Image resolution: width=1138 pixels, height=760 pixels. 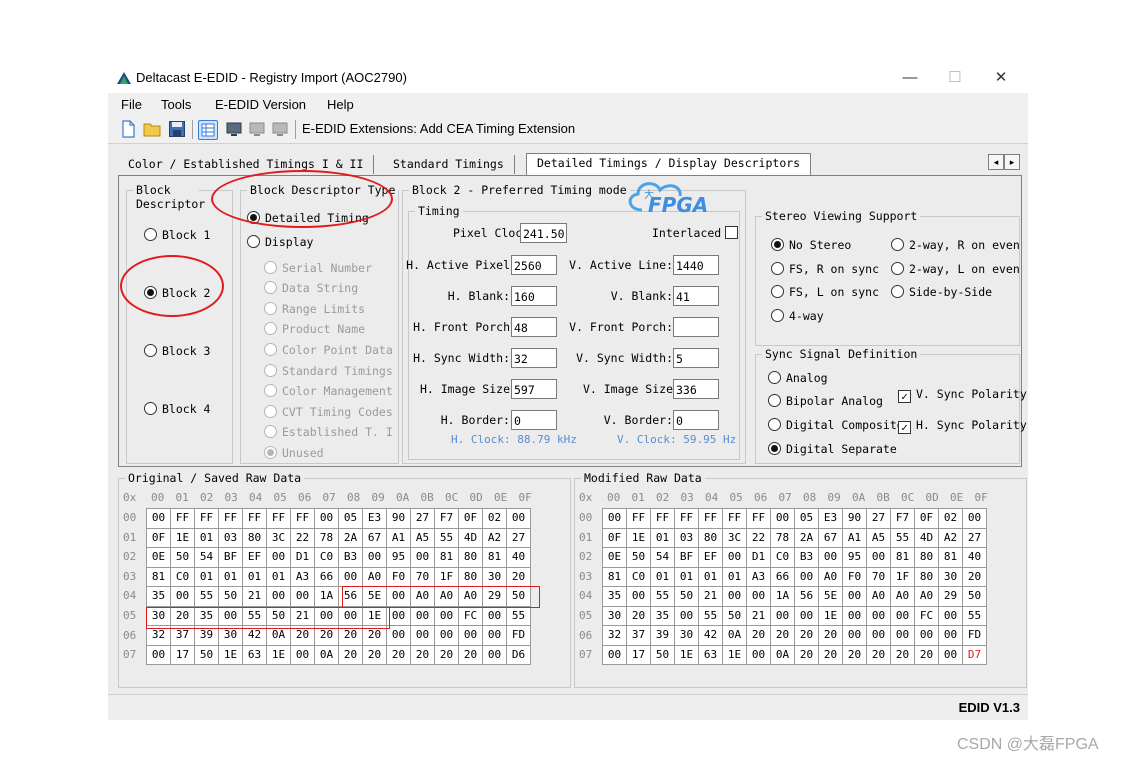 What do you see at coordinates (955, 245) in the screenshot?
I see `two-way-r-even-radio: 2-way, R on even` at bounding box center [955, 245].